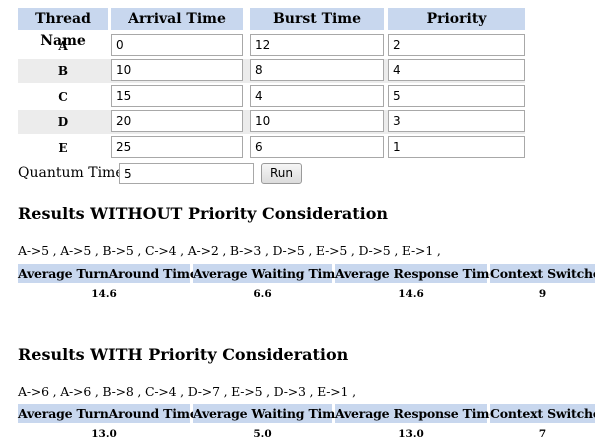  Describe the element at coordinates (411, 434) in the screenshot. I see `avg-response-value: 13.0` at that location.